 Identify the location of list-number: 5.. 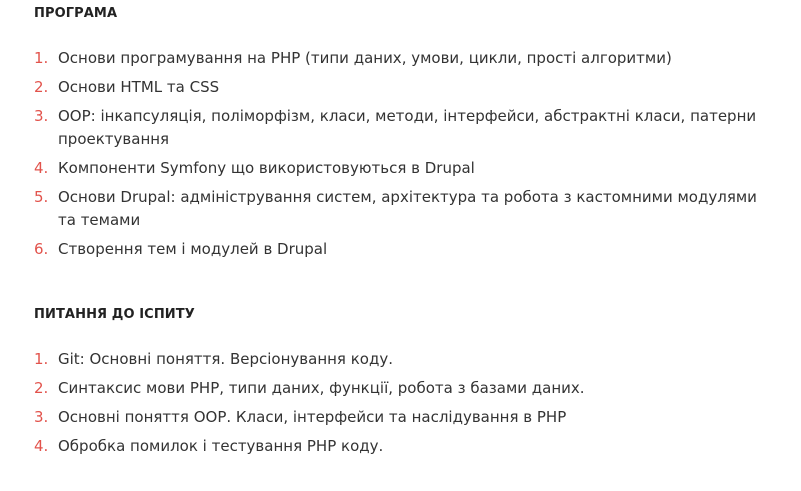
(41, 197).